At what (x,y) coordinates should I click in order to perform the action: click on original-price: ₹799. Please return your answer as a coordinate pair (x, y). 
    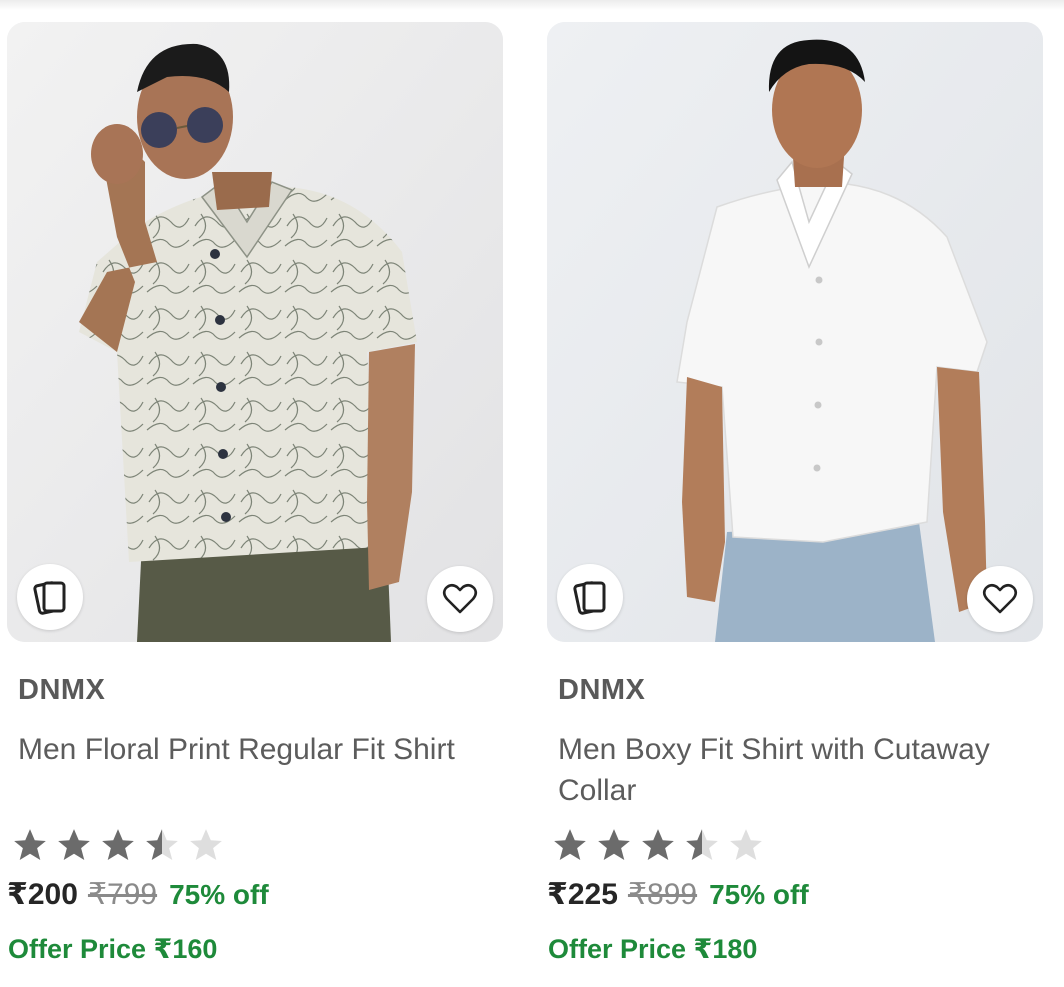
    Looking at the image, I should click on (122, 894).